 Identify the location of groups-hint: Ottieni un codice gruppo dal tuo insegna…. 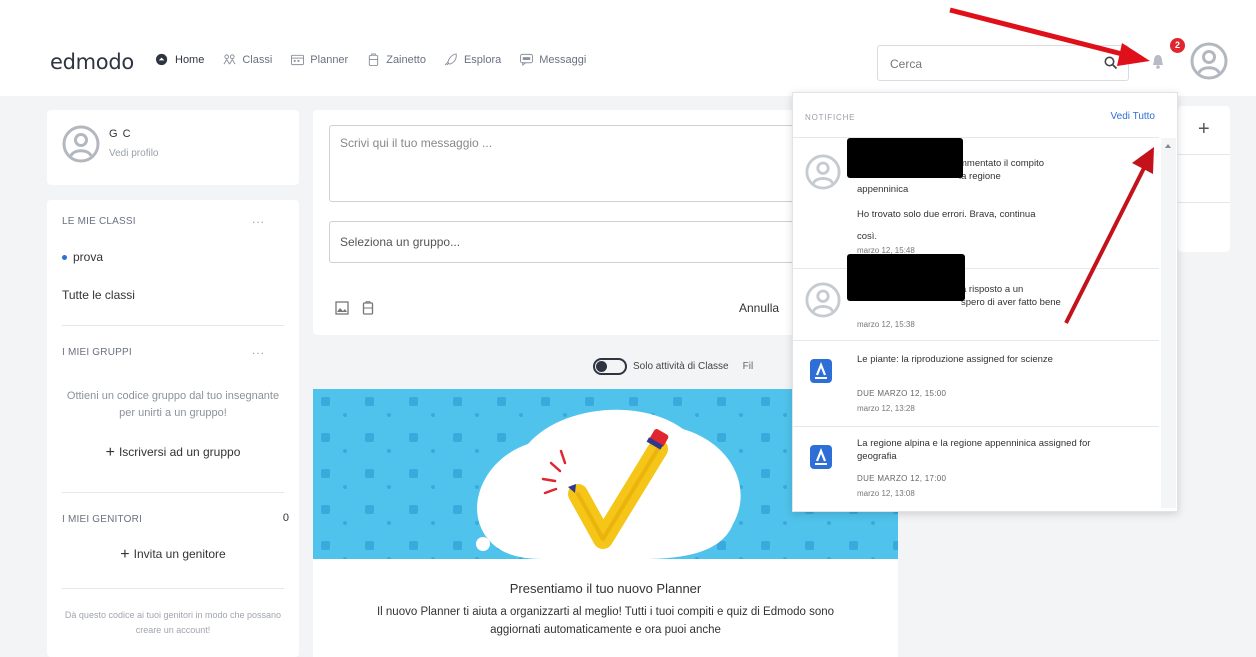
(173, 404).